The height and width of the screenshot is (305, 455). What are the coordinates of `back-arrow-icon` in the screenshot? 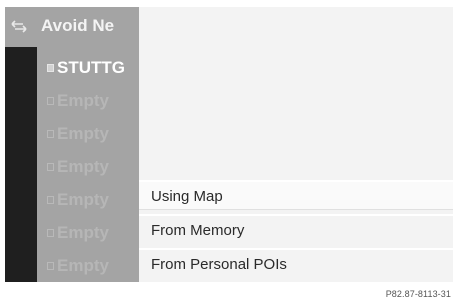 It's located at (19, 27).